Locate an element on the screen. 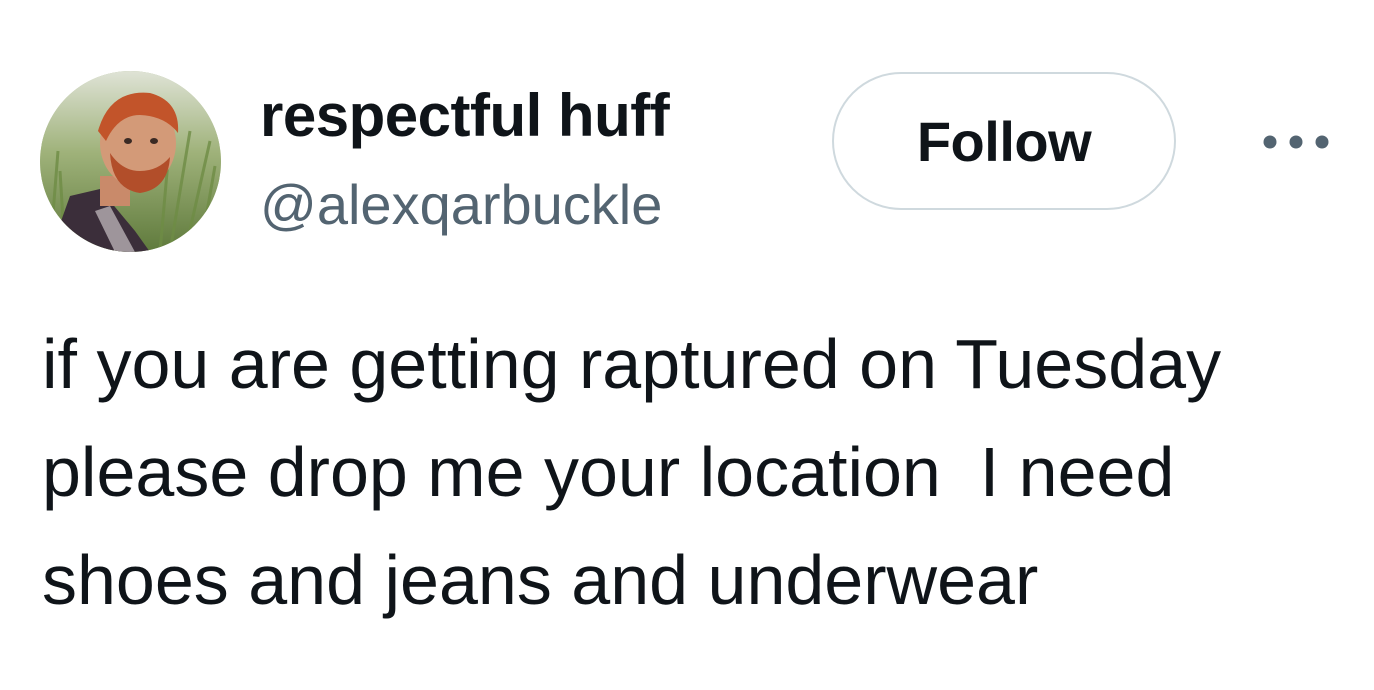 This screenshot has height=690, width=1374. tweet-text-line: shoes and jeans and underwear is located at coordinates (540, 580).